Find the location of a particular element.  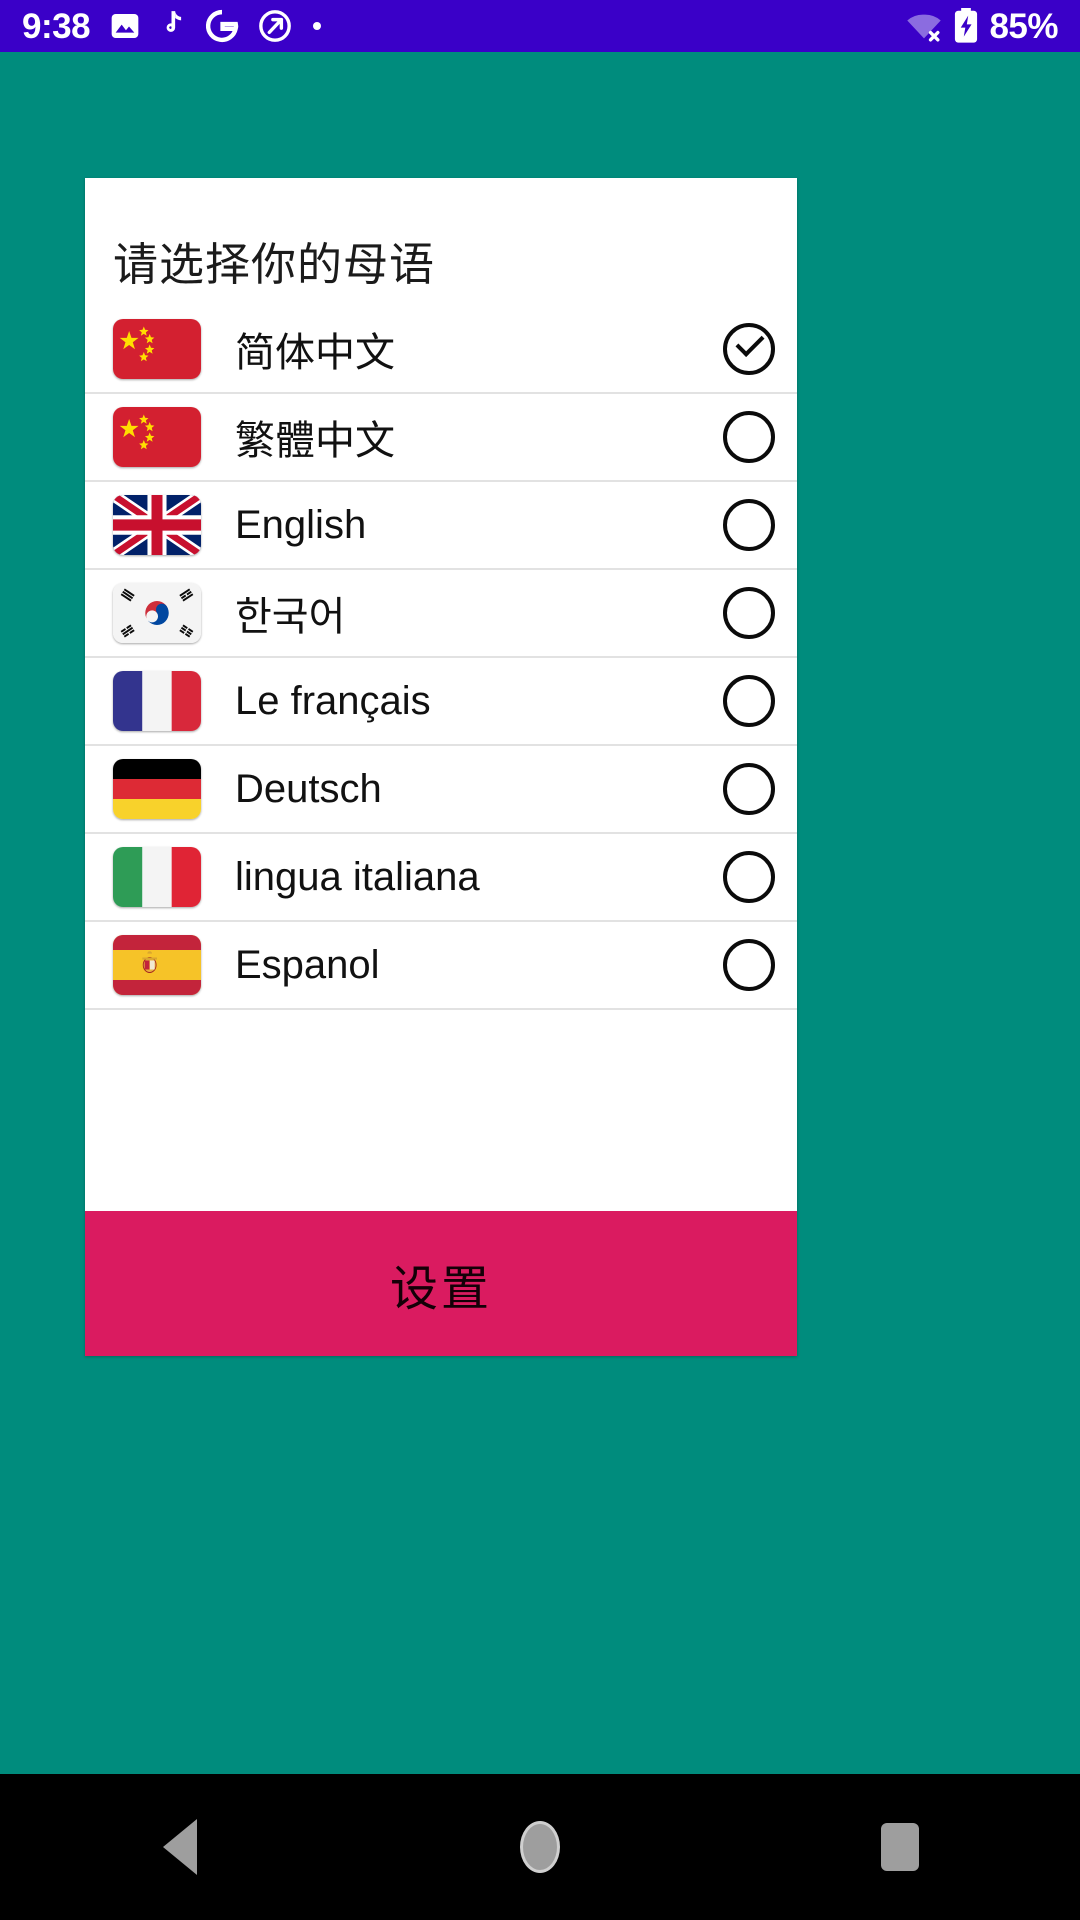

back-button is located at coordinates (180, 1847).